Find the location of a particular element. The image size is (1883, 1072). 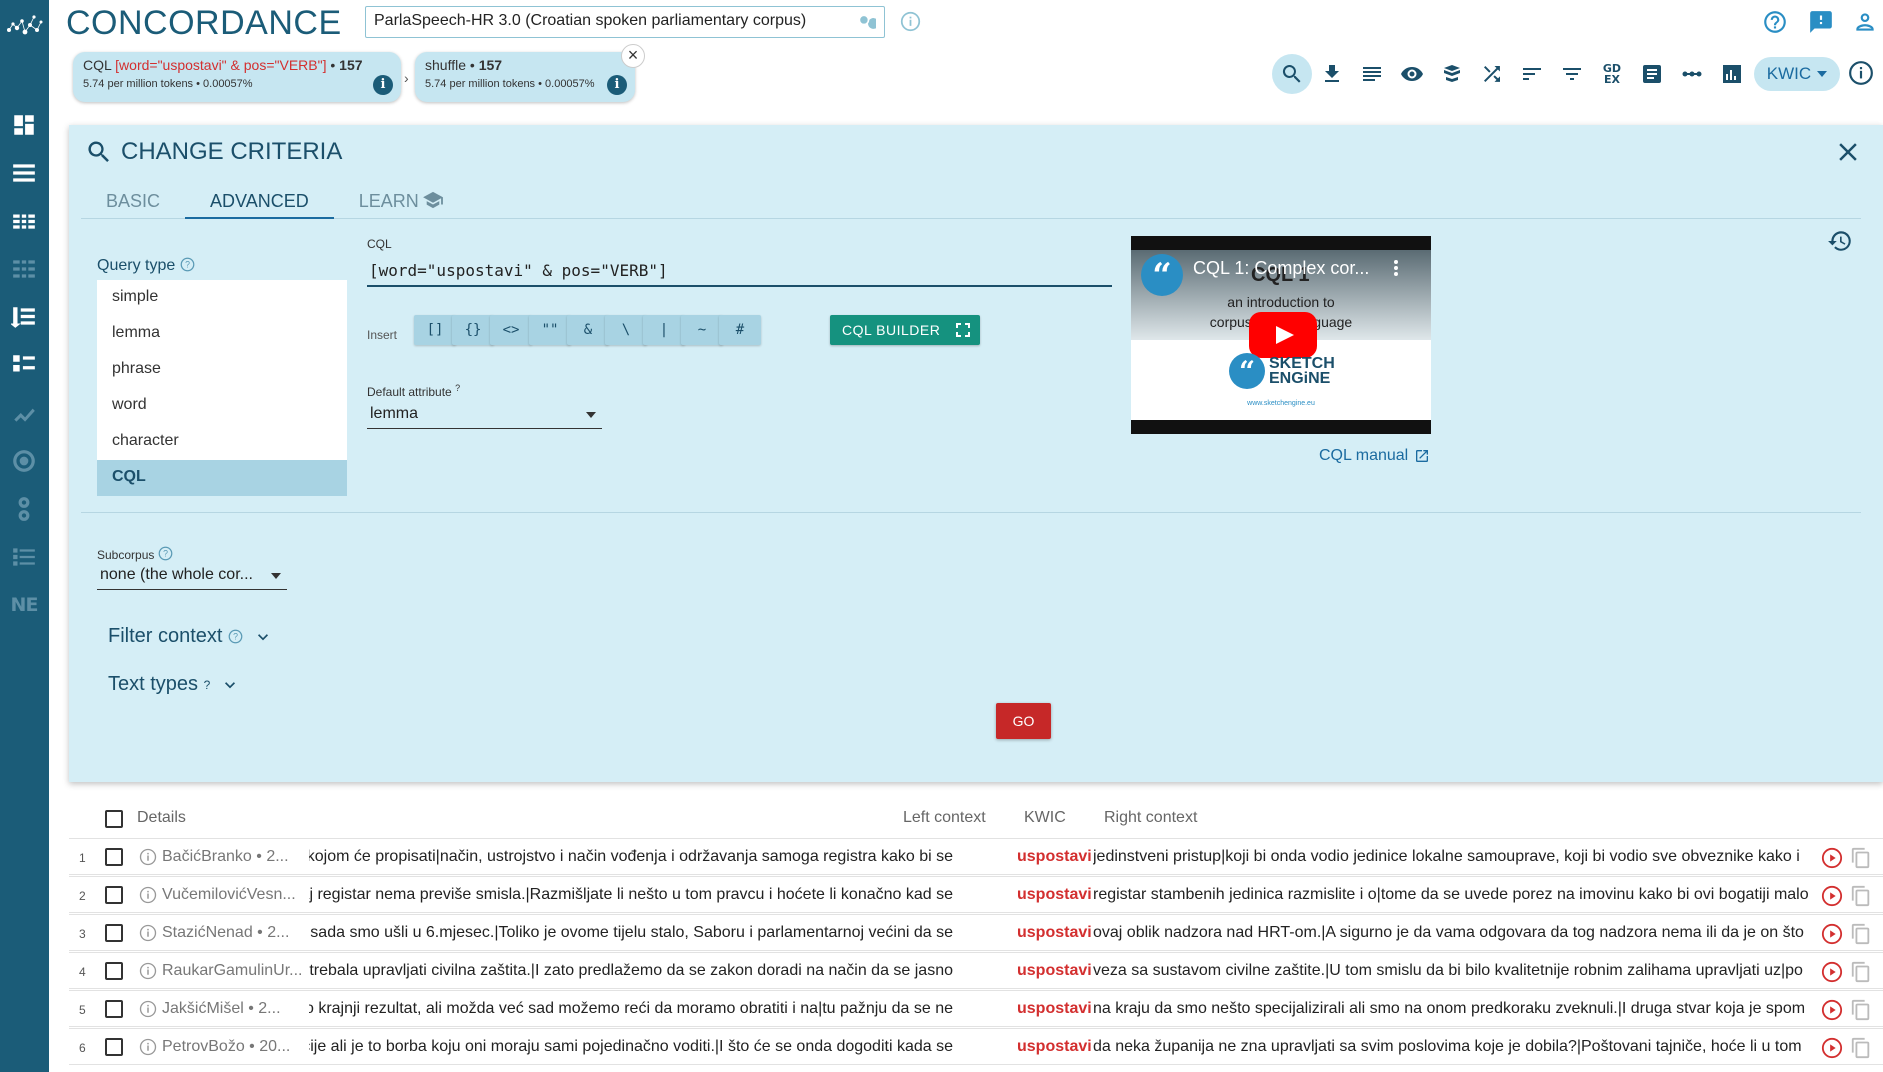

shuffle-icon is located at coordinates (1492, 74).